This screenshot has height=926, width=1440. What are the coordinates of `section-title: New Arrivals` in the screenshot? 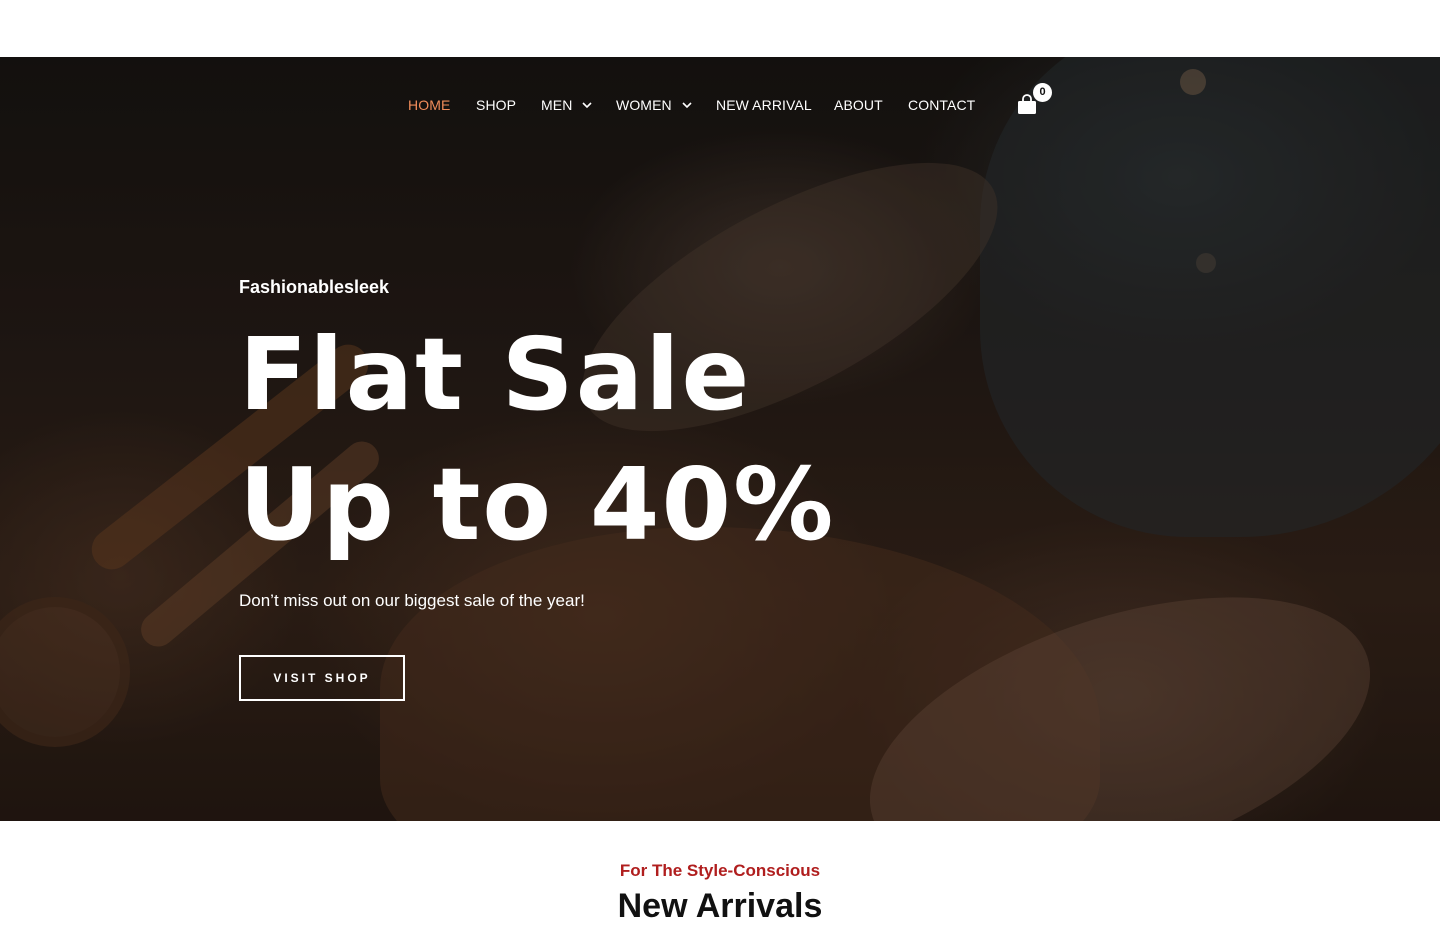 It's located at (720, 906).